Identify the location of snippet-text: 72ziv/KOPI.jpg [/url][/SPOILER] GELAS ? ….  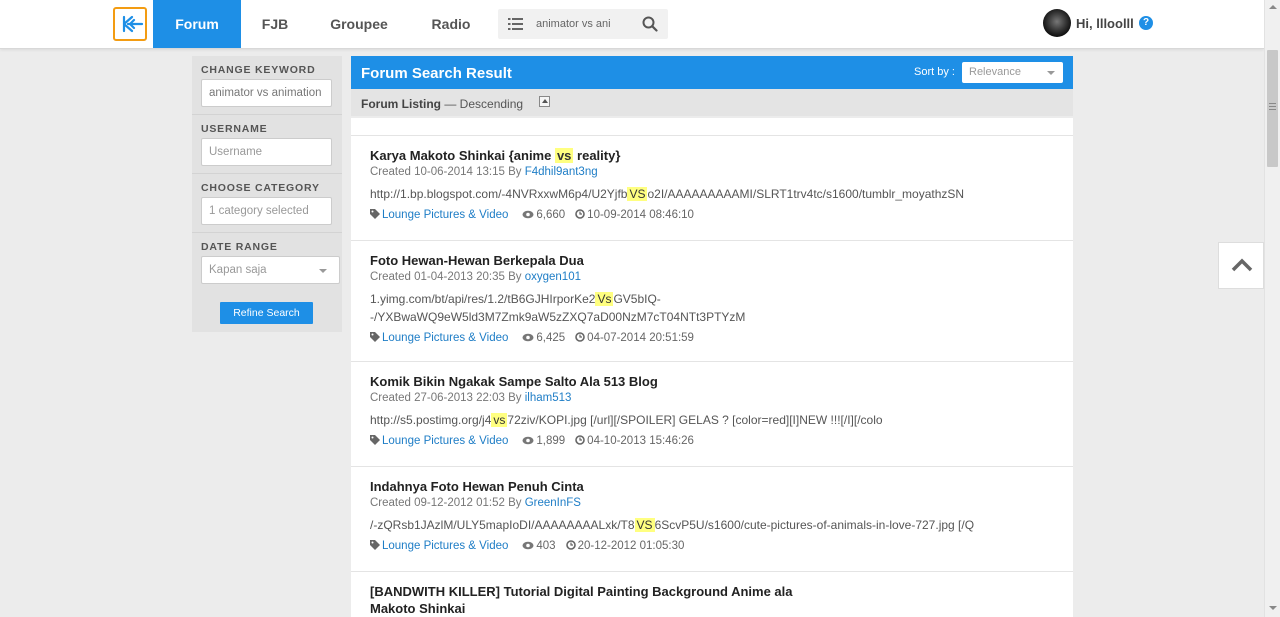
(695, 420).